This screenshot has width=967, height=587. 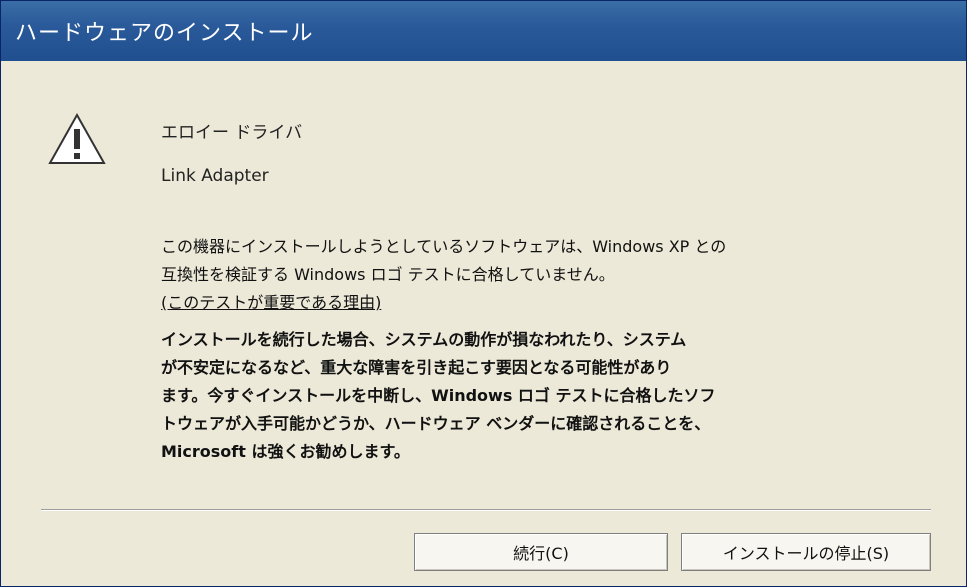 I want to click on device-name: エロイー ドライバ, so click(x=232, y=133).